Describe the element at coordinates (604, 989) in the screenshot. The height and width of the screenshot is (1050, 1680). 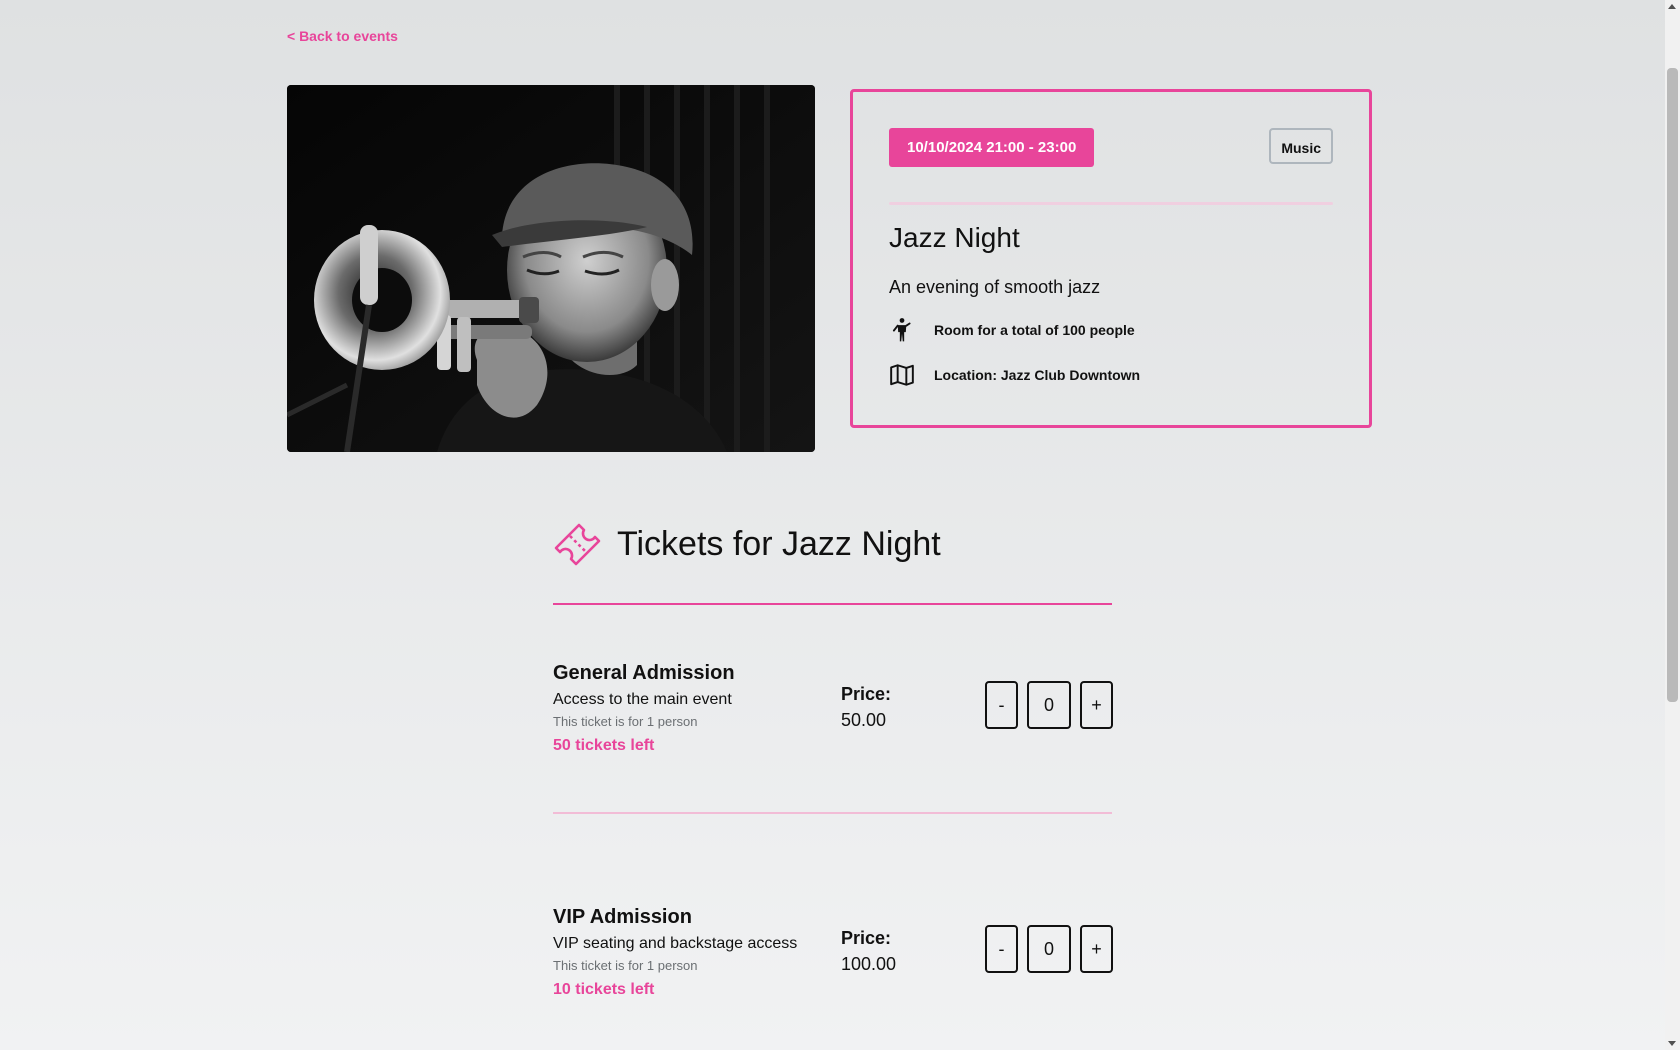
I see `tickets-left: 10 tickets left` at that location.